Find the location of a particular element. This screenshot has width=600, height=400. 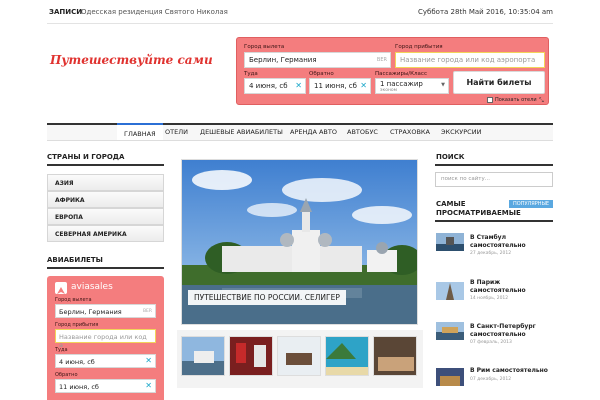

return-value: 11 июня, сб is located at coordinates (335, 86).